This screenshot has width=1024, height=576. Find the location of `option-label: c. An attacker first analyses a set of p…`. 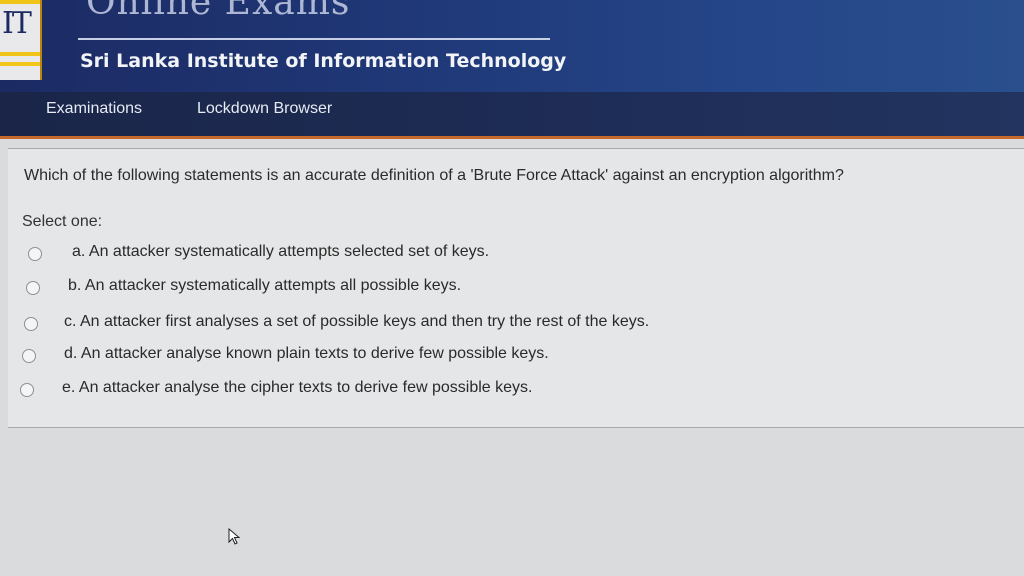

option-label: c. An attacker first analyses a set of p… is located at coordinates (357, 321).